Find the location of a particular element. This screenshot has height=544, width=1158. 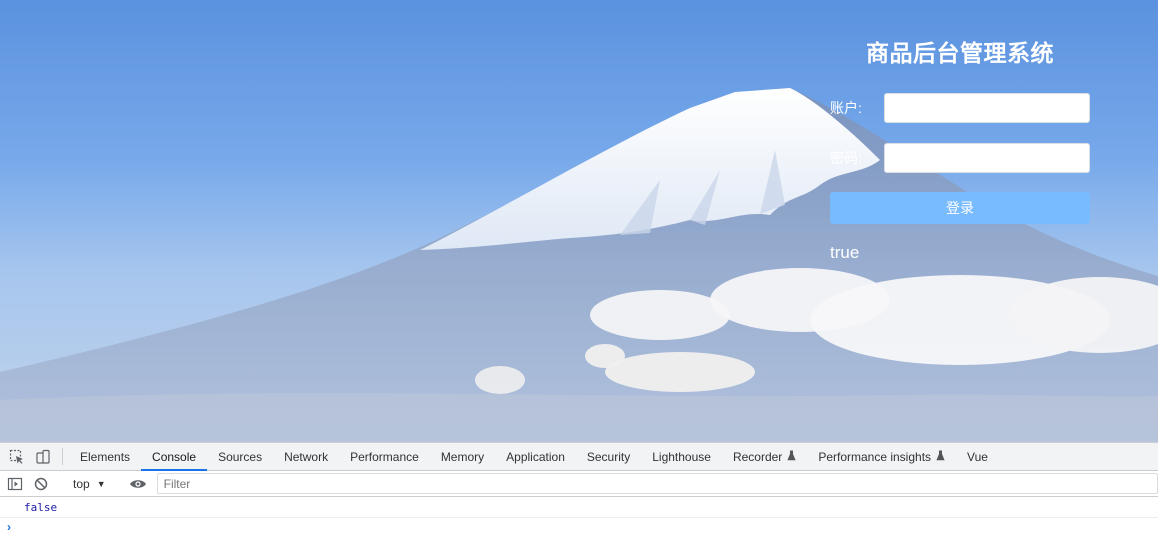

tab-network: Network is located at coordinates (306, 456).